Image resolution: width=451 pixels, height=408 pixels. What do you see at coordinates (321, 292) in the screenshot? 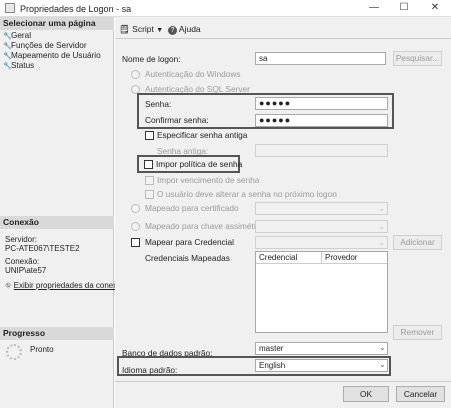
I see `mapped-credentials-grid: Credencial Provedor` at bounding box center [321, 292].